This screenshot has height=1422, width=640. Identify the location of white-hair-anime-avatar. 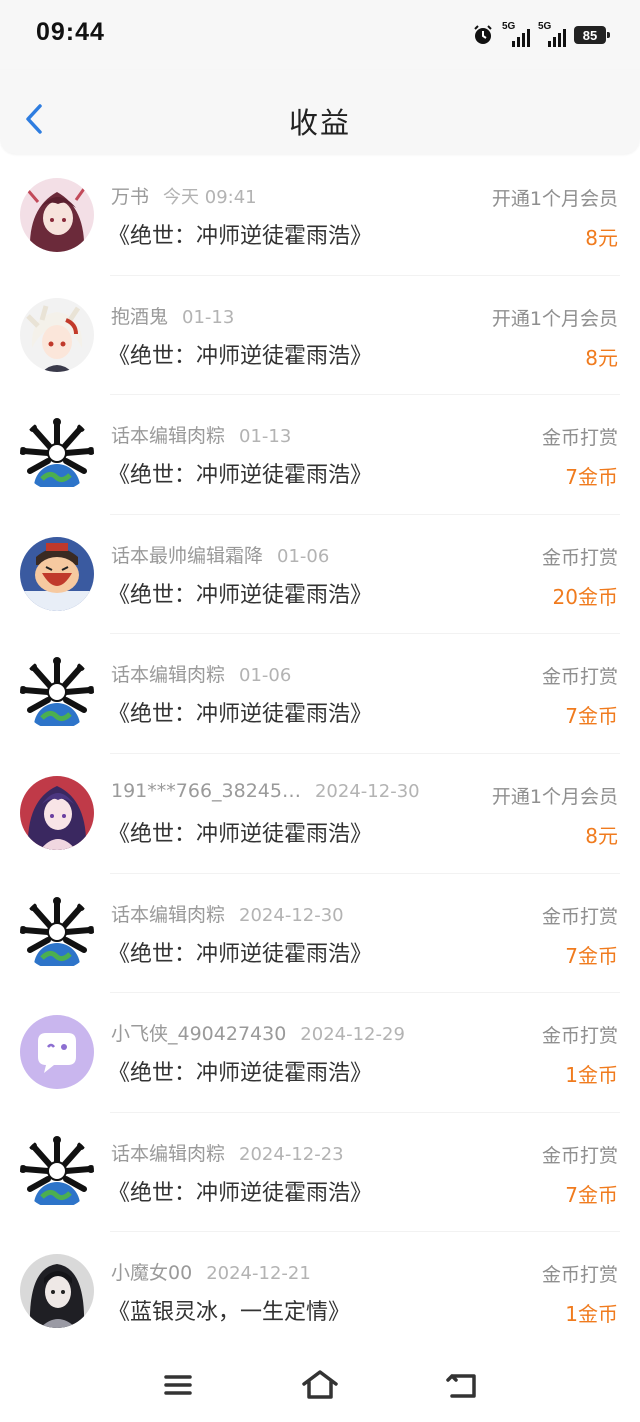
(57, 334).